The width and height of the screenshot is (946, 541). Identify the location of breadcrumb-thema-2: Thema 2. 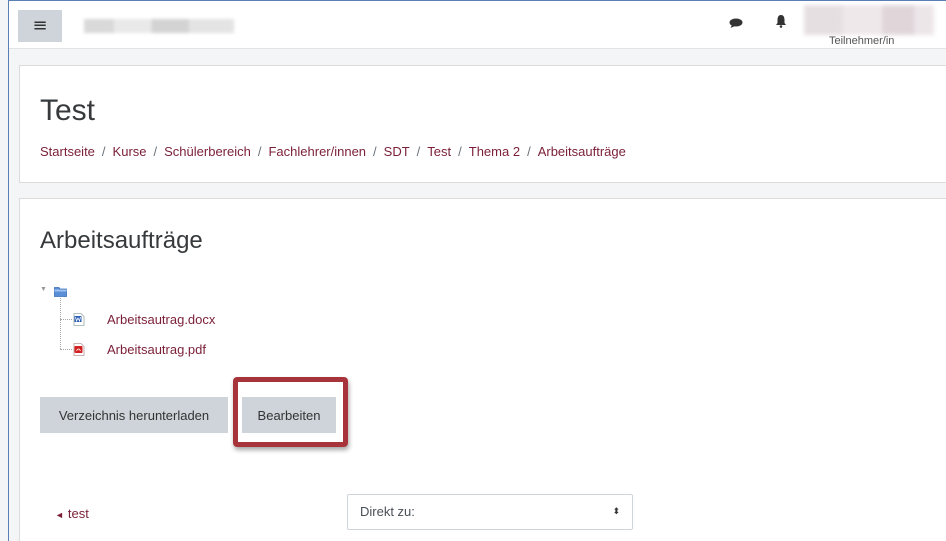
(494, 151).